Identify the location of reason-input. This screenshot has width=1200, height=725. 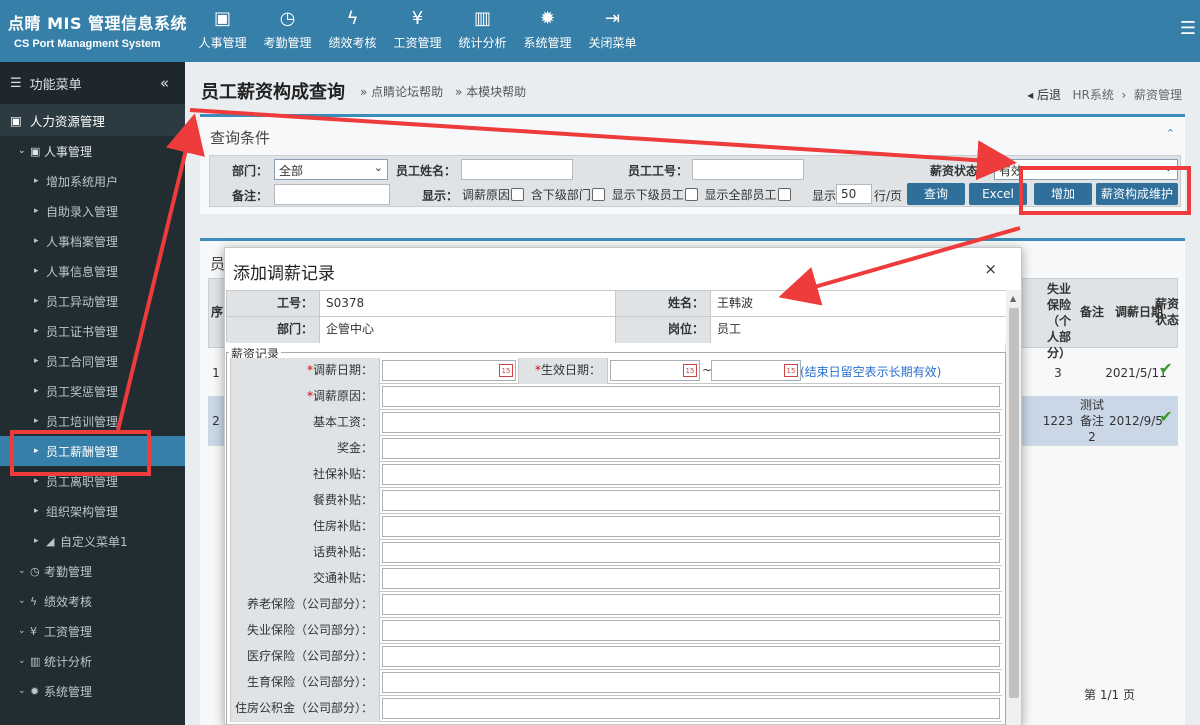
(691, 396).